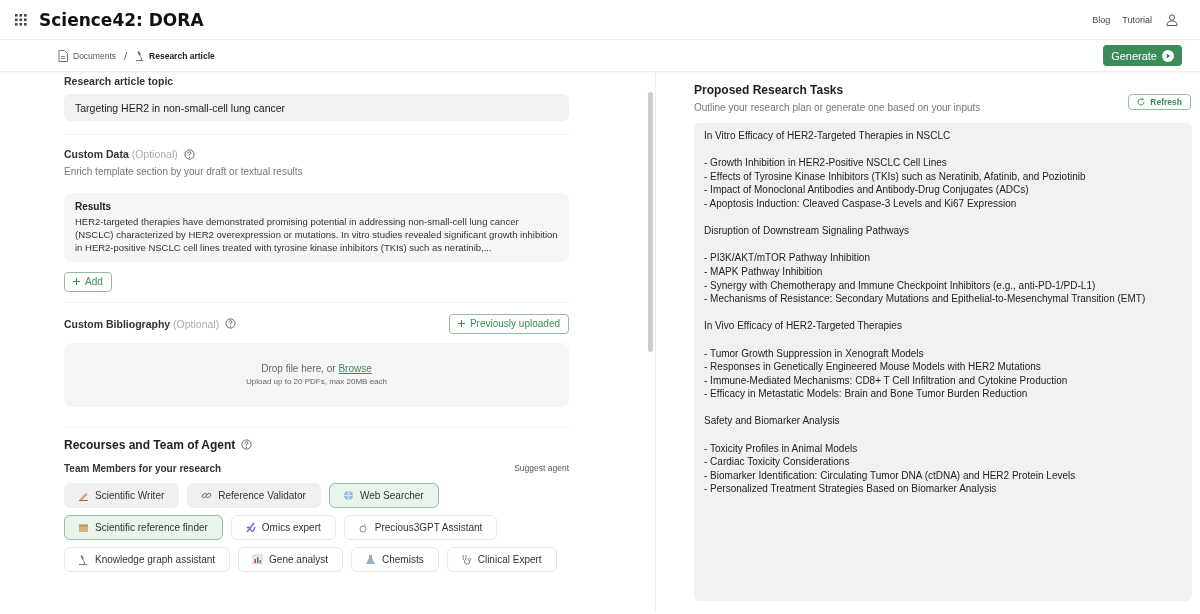 This screenshot has height=614, width=1200. I want to click on panel-subtitle: Outline your research plan or generate one based on your inputs, so click(837, 107).